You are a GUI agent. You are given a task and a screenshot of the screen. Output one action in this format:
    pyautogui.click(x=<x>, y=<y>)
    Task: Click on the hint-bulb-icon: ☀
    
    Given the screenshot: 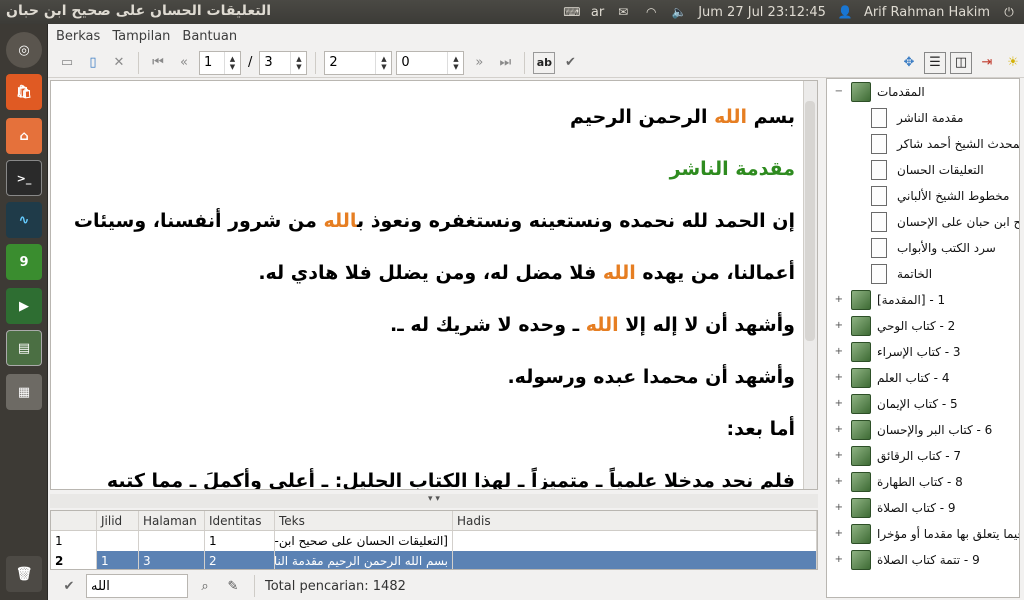 What is the action you would take?
    pyautogui.click(x=1013, y=63)
    